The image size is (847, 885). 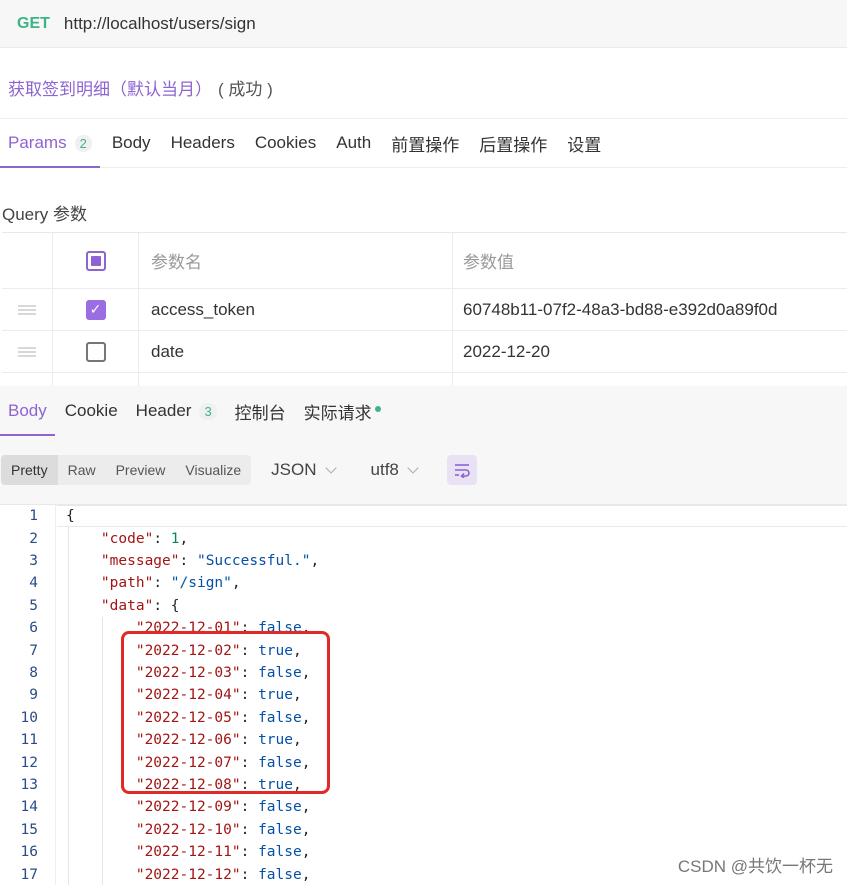 I want to click on url-field: http://localhost/users/sign, so click(x=160, y=24).